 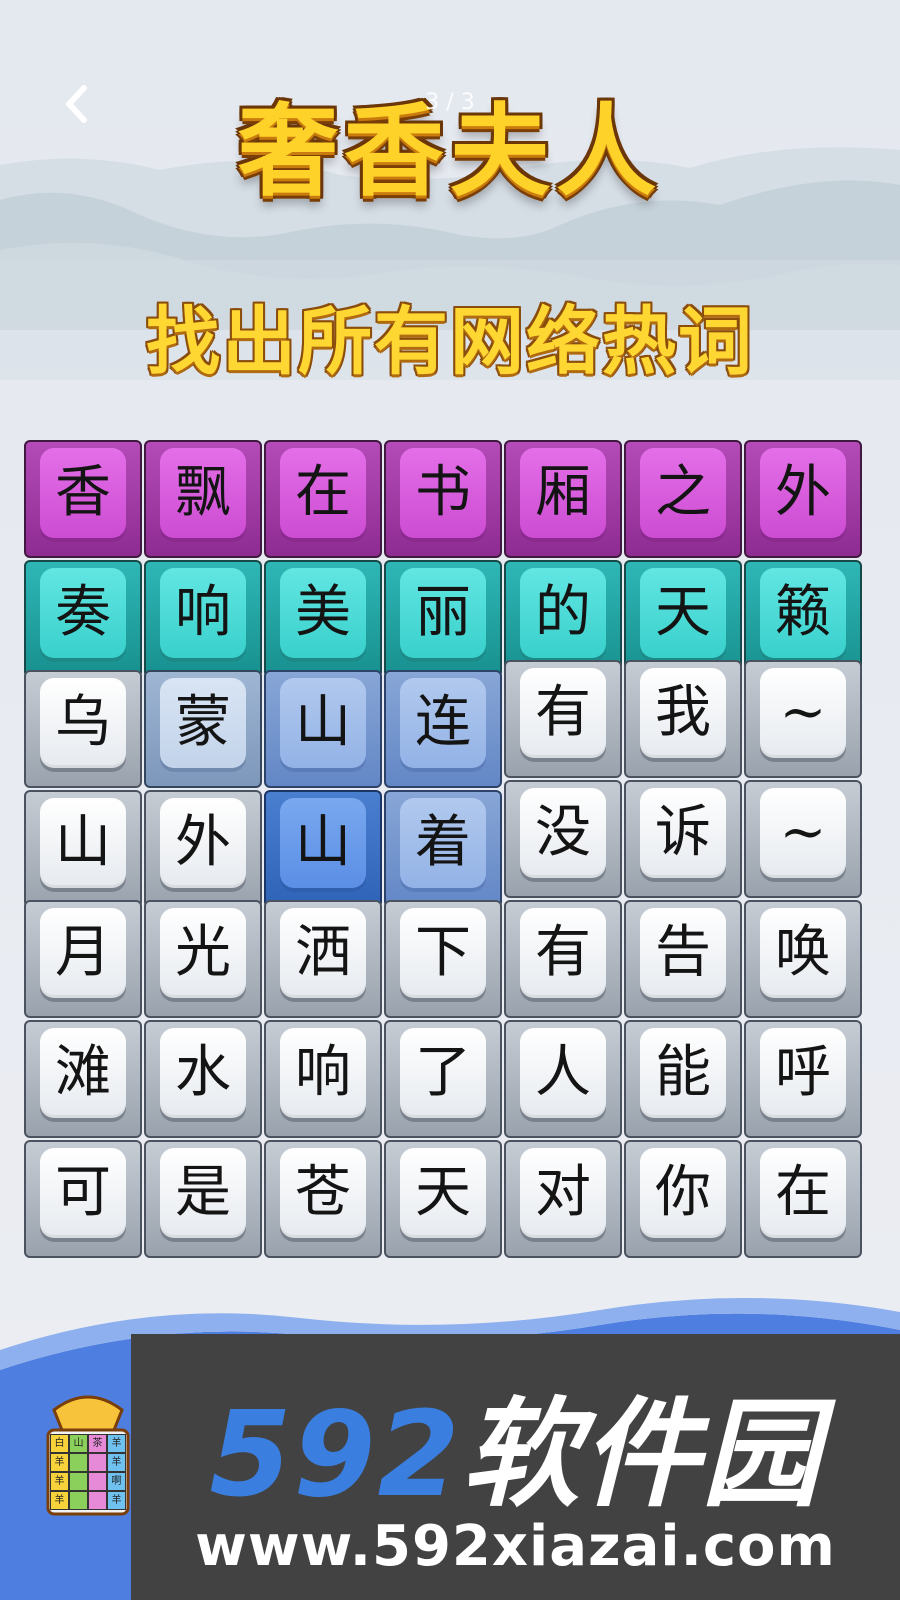 What do you see at coordinates (683, 719) in the screenshot?
I see `tile-r3-c6: 我` at bounding box center [683, 719].